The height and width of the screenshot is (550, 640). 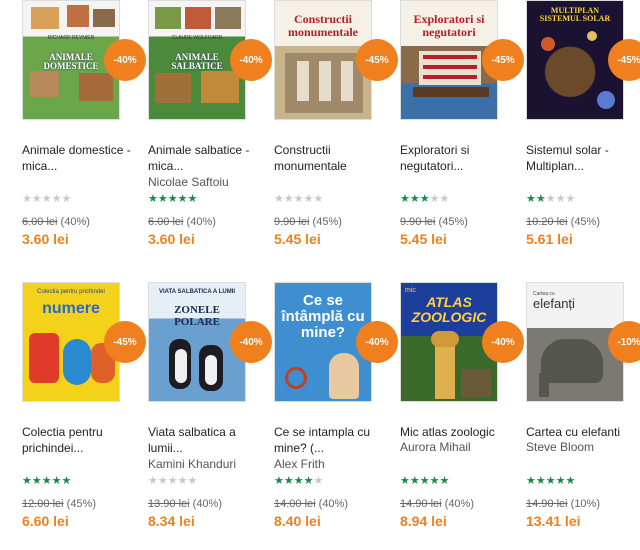 What do you see at coordinates (188, 182) in the screenshot?
I see `product-author: Nicolae Saftoiu` at bounding box center [188, 182].